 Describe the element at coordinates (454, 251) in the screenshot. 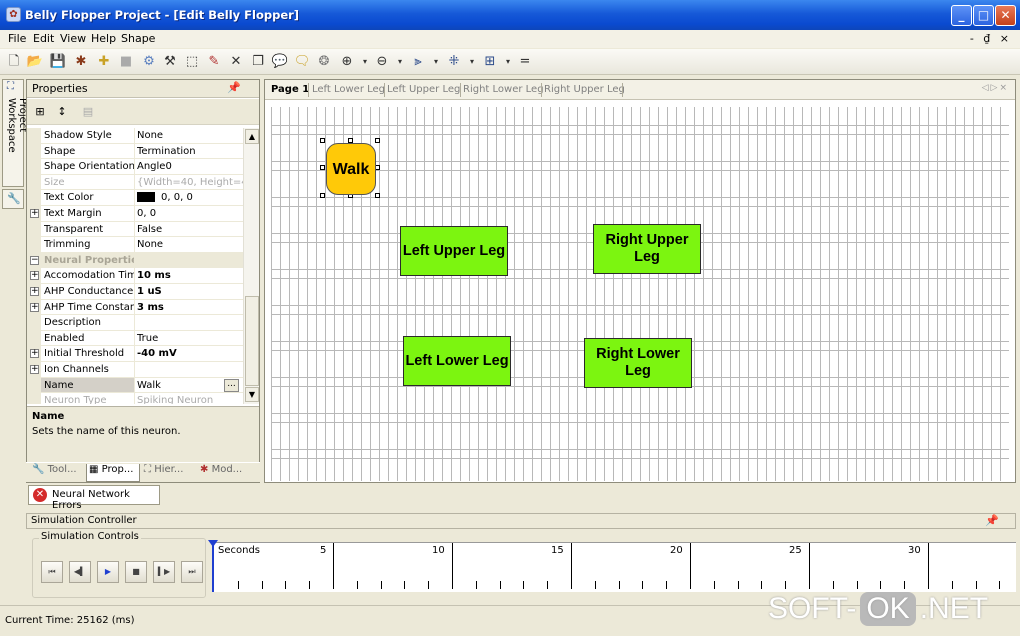

I see `neuron-left-upper-leg: Left Upper Leg` at that location.